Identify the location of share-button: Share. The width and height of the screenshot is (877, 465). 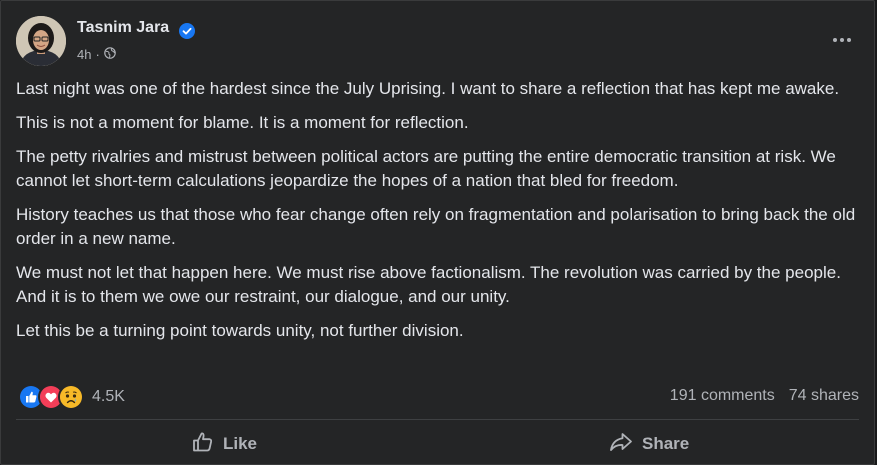
(648, 444).